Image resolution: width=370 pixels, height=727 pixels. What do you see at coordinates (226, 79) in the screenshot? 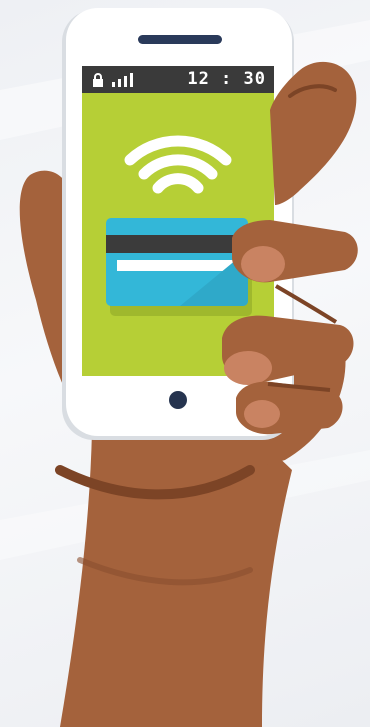
I see `status-time: 12 : 30` at bounding box center [226, 79].